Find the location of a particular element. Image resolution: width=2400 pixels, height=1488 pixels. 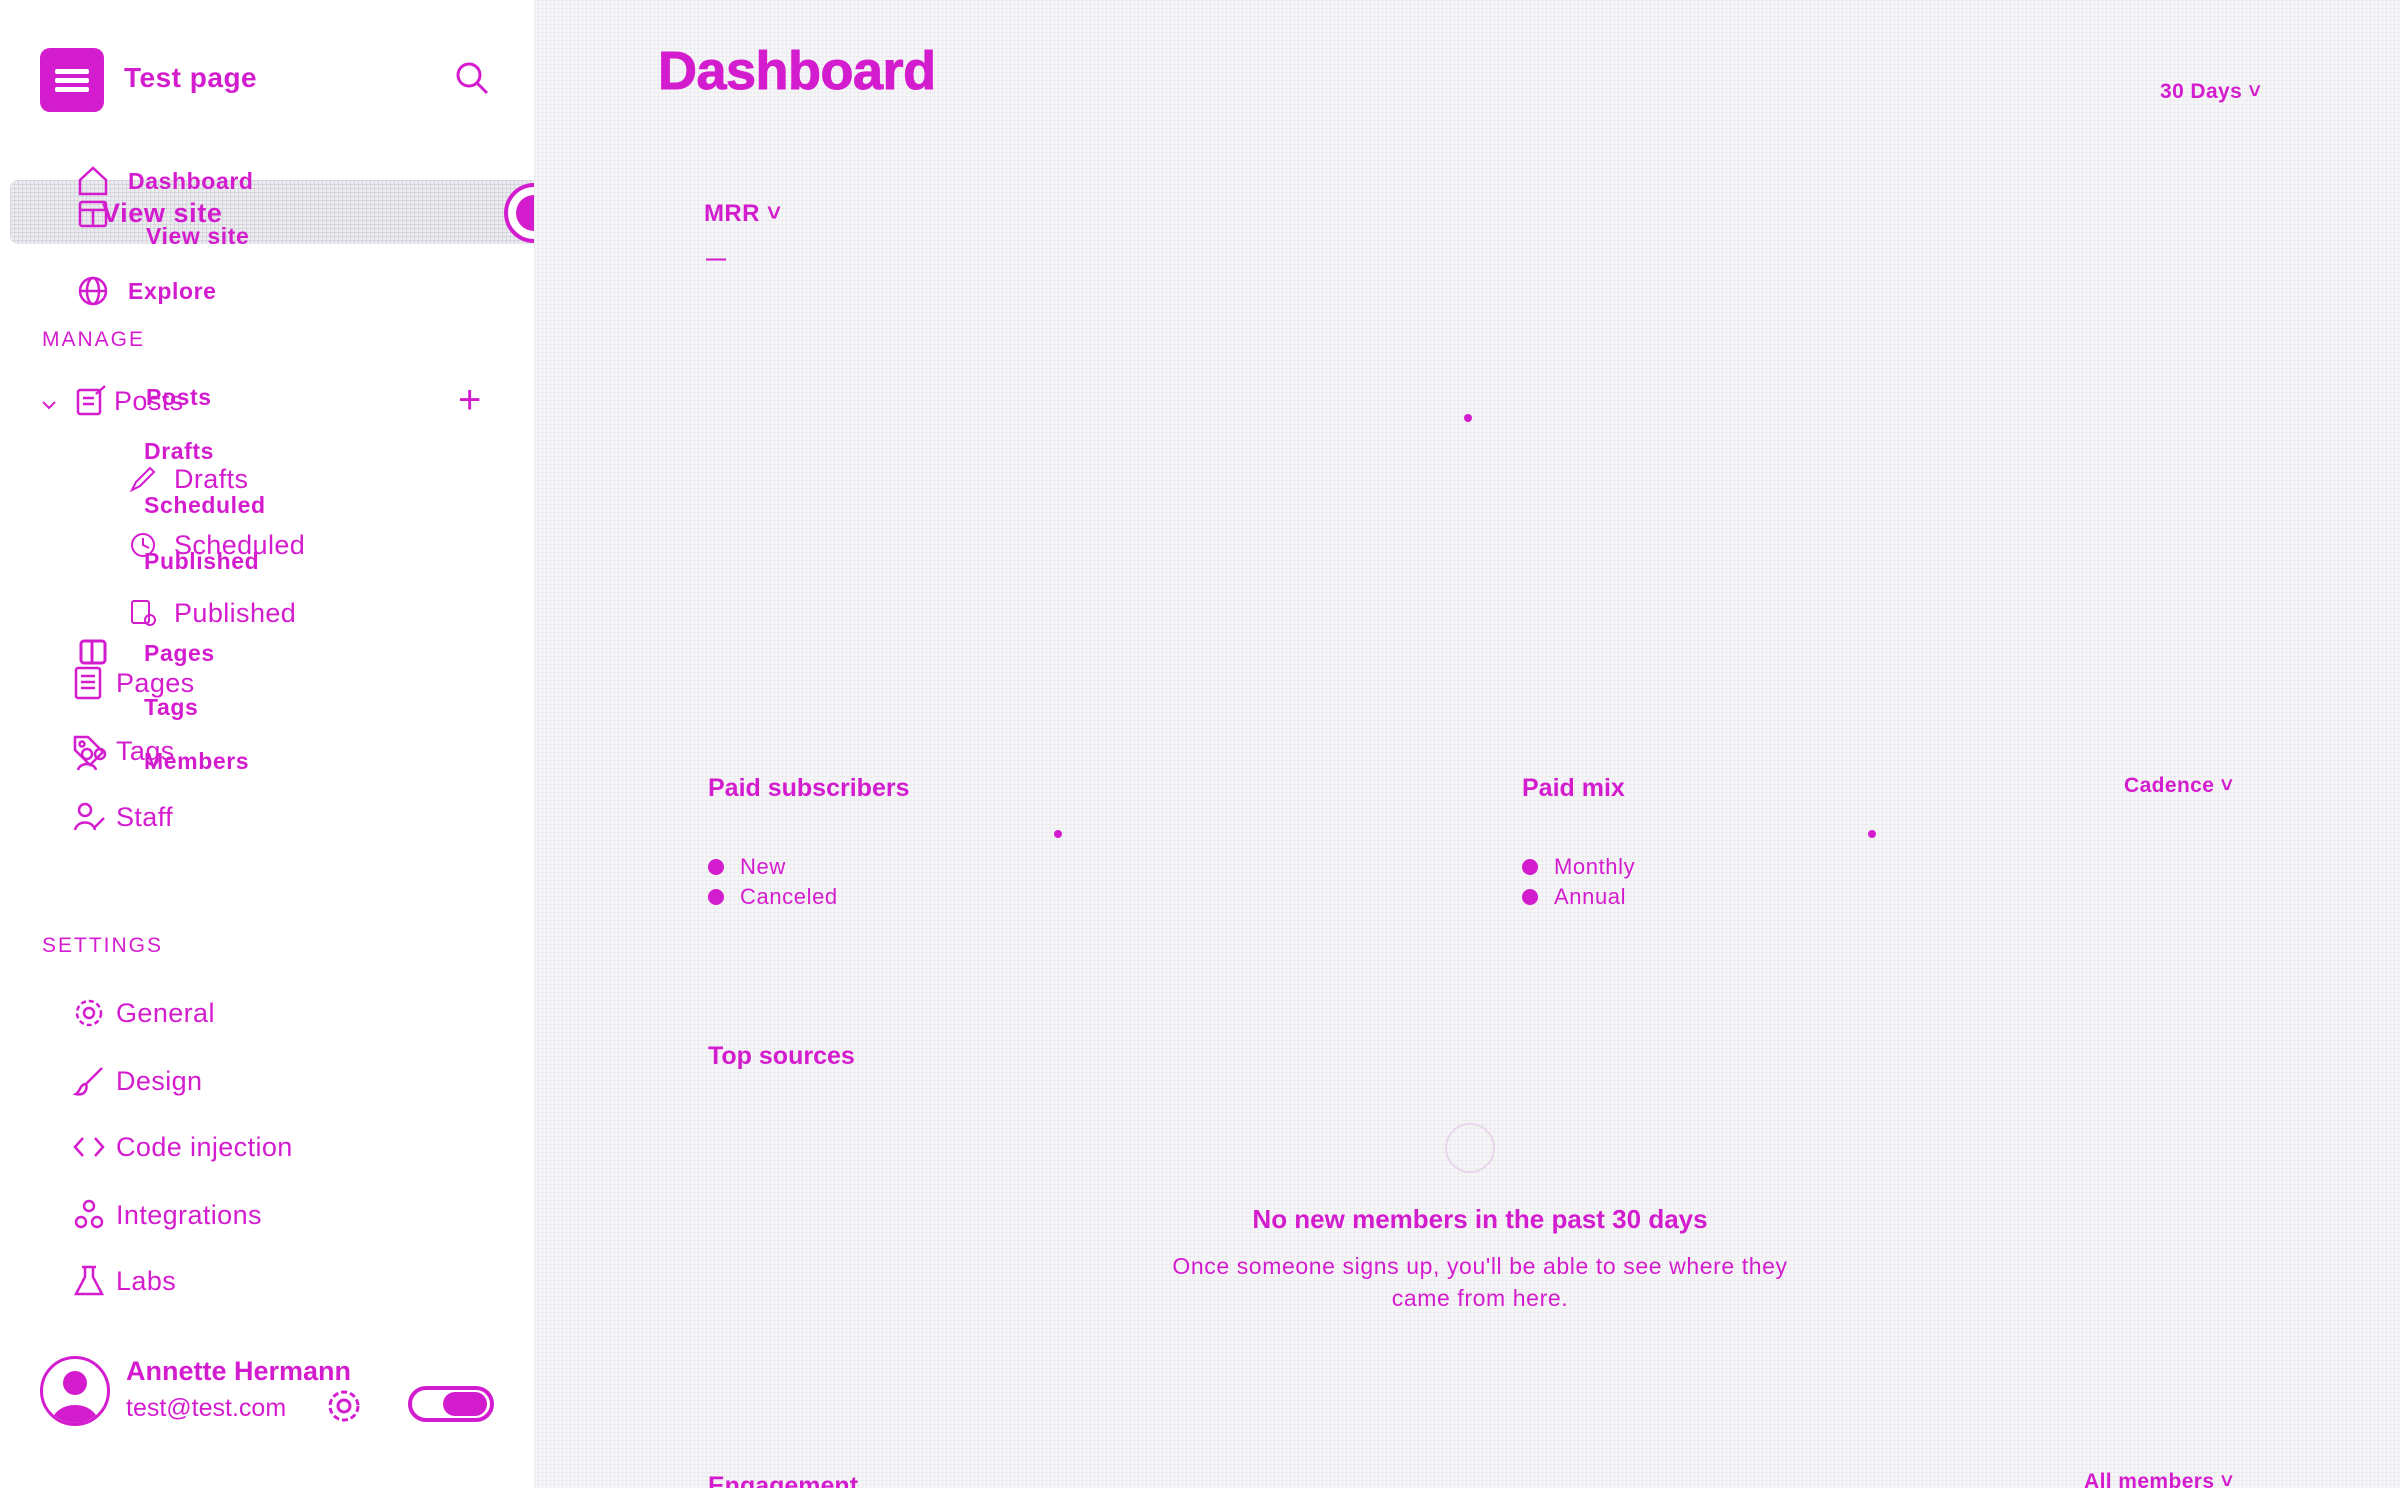

nav-design-label: Design is located at coordinates (159, 1080).